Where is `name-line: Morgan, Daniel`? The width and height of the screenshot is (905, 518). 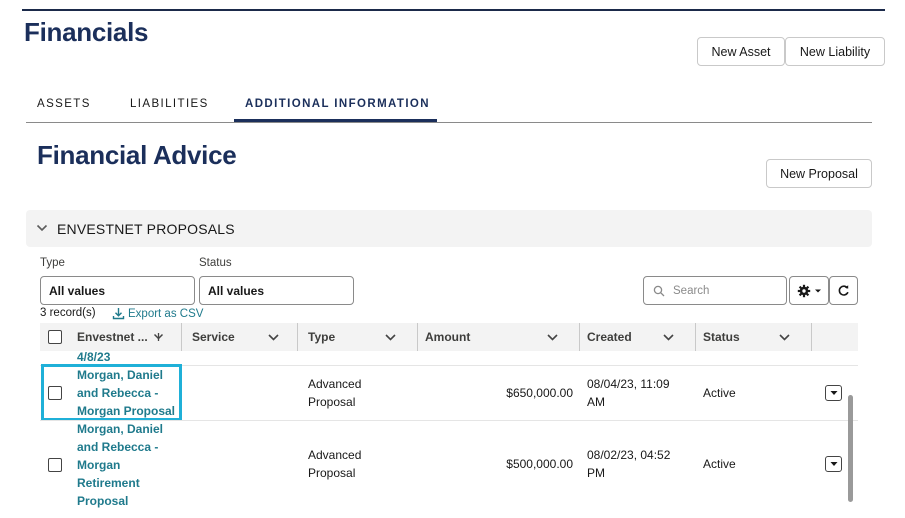
name-line: Morgan, Daniel is located at coordinates (120, 429).